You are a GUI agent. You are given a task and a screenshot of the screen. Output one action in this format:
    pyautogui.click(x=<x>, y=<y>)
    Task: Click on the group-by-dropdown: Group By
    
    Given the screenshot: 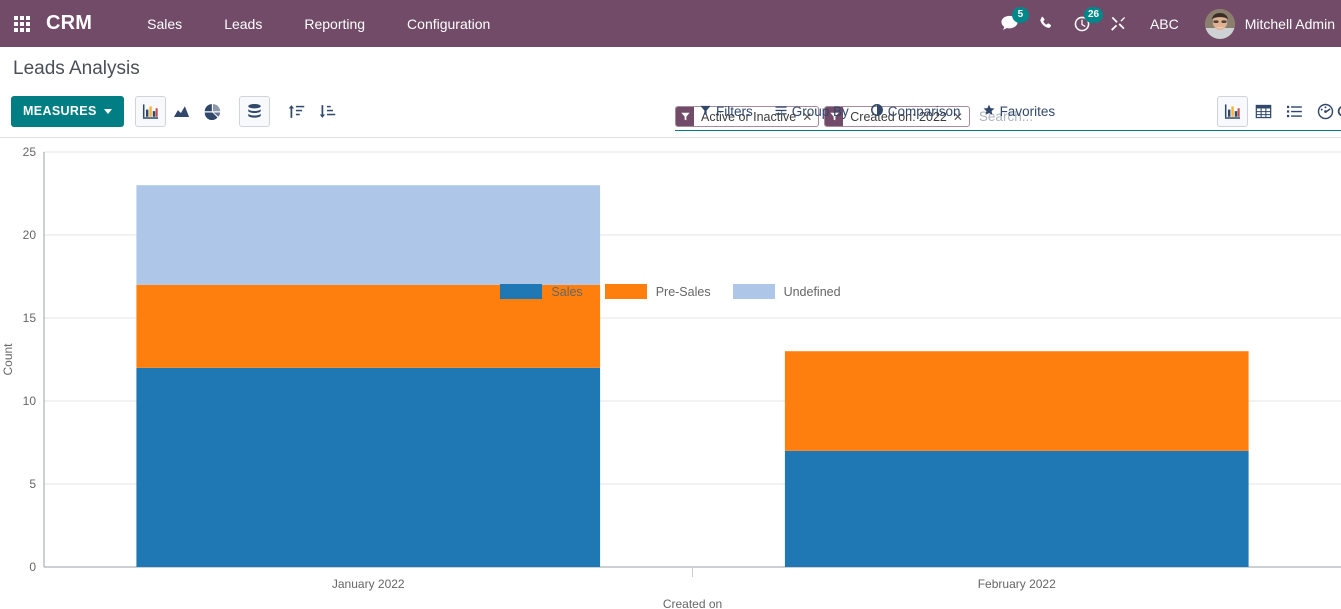 What is the action you would take?
    pyautogui.click(x=812, y=111)
    